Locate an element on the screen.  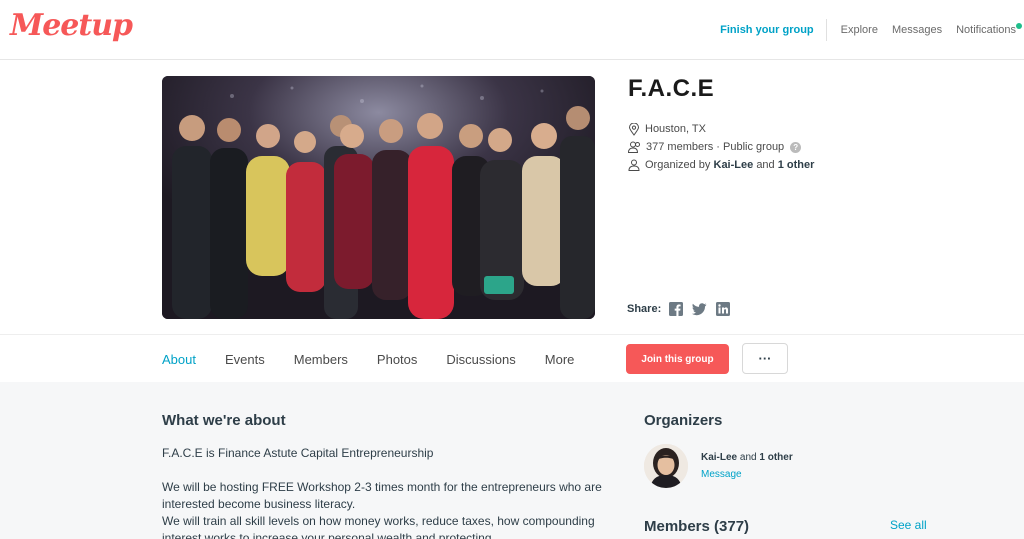
organizer-other: 1 other is located at coordinates (775, 457).